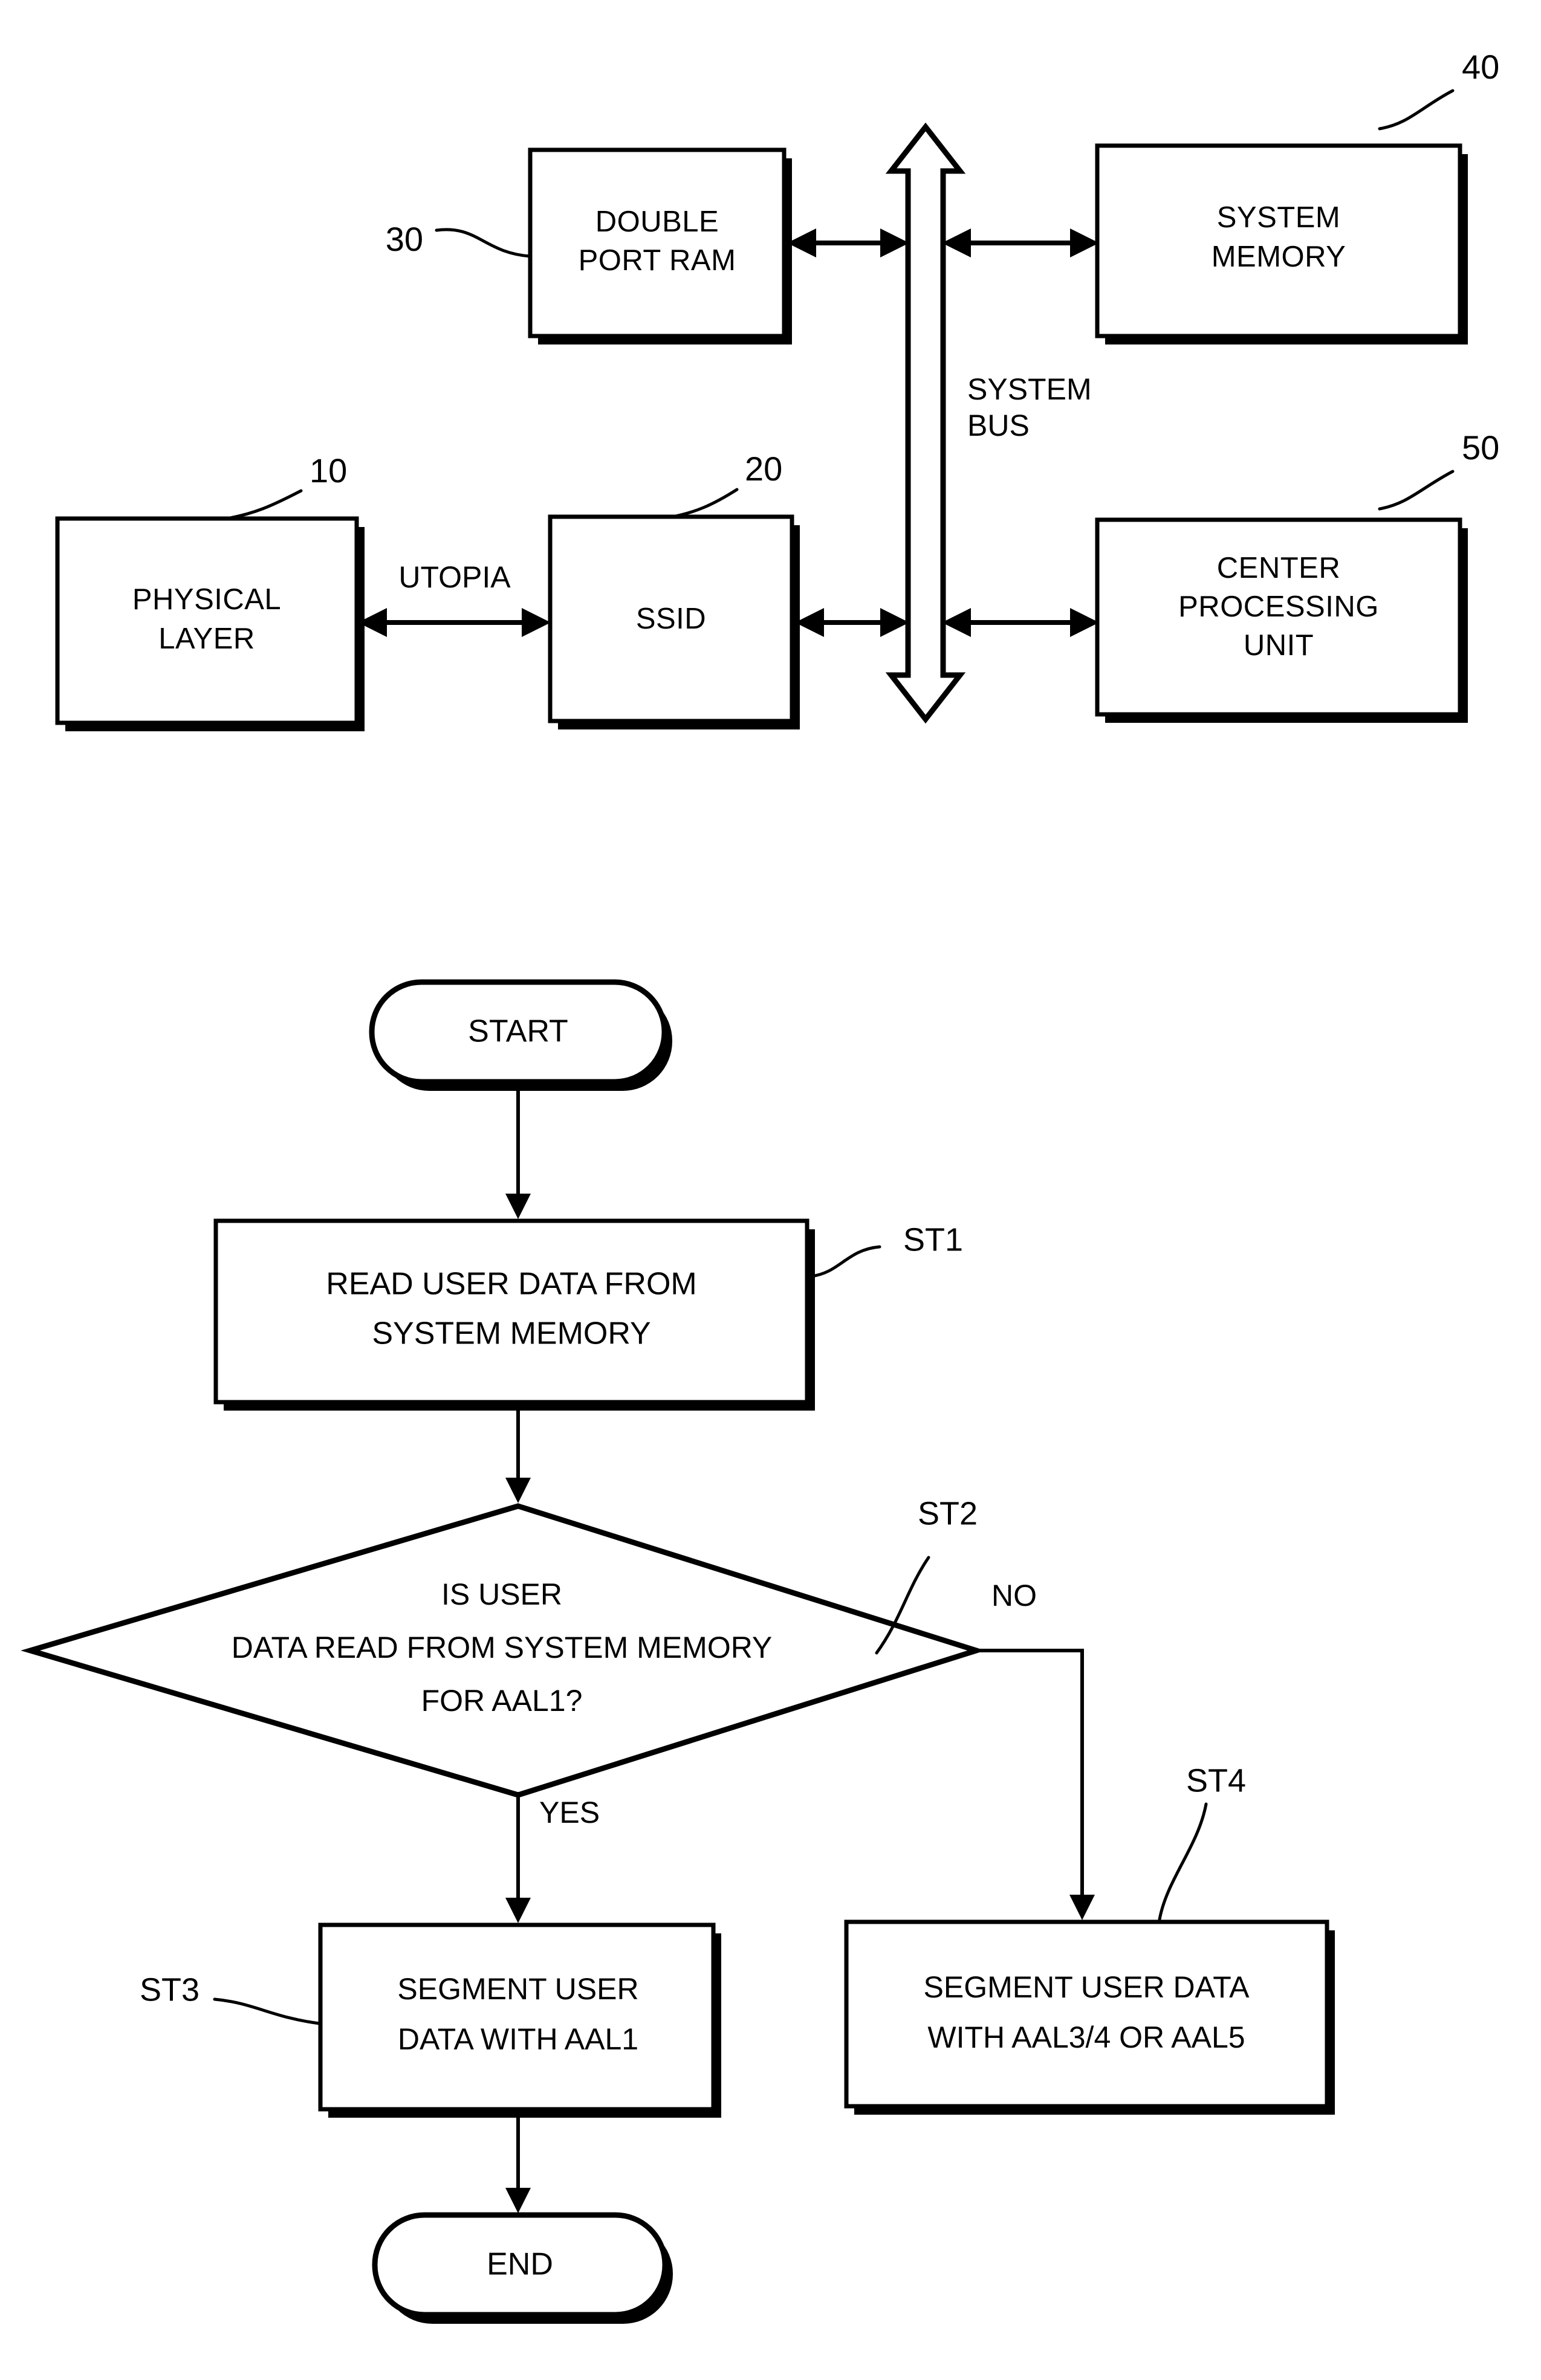 This screenshot has height=2380, width=1541. What do you see at coordinates (1279, 645) in the screenshot?
I see `block-cpu-label-line3: UNIT` at bounding box center [1279, 645].